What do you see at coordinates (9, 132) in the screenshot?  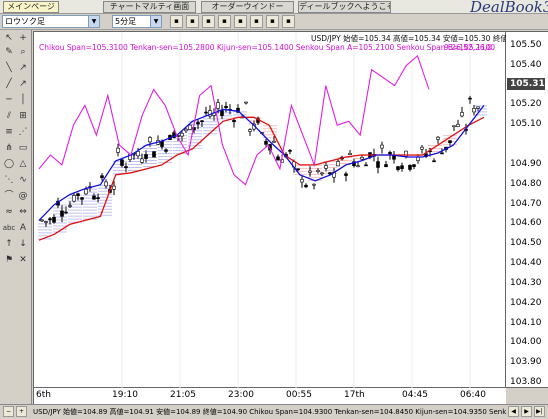 I see `fib-icon: ≡` at bounding box center [9, 132].